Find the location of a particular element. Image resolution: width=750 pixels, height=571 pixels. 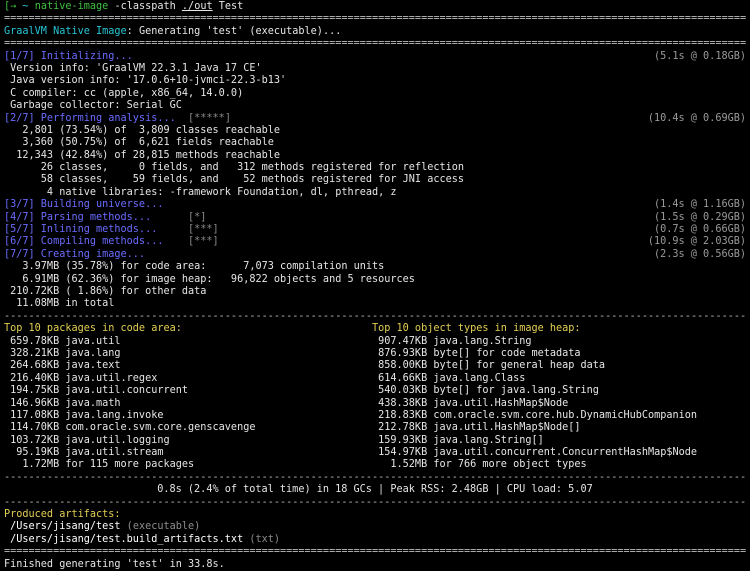

package-row: 659.78KB java.util is located at coordinates (62, 341).